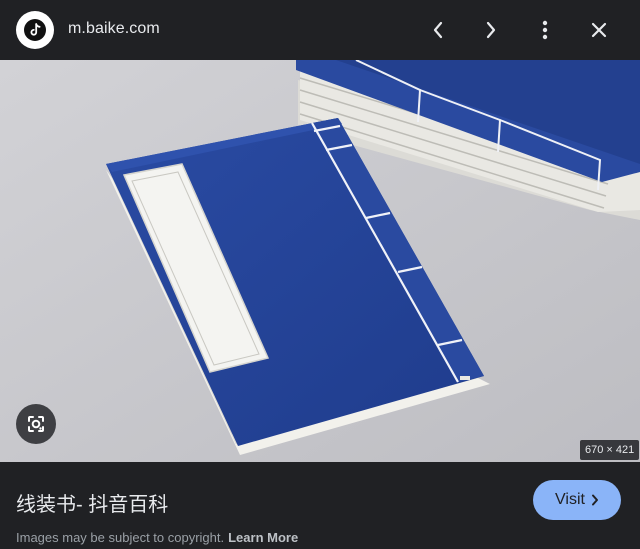  Describe the element at coordinates (320, 30) in the screenshot. I see `viewer-header: m.baike.com` at that location.